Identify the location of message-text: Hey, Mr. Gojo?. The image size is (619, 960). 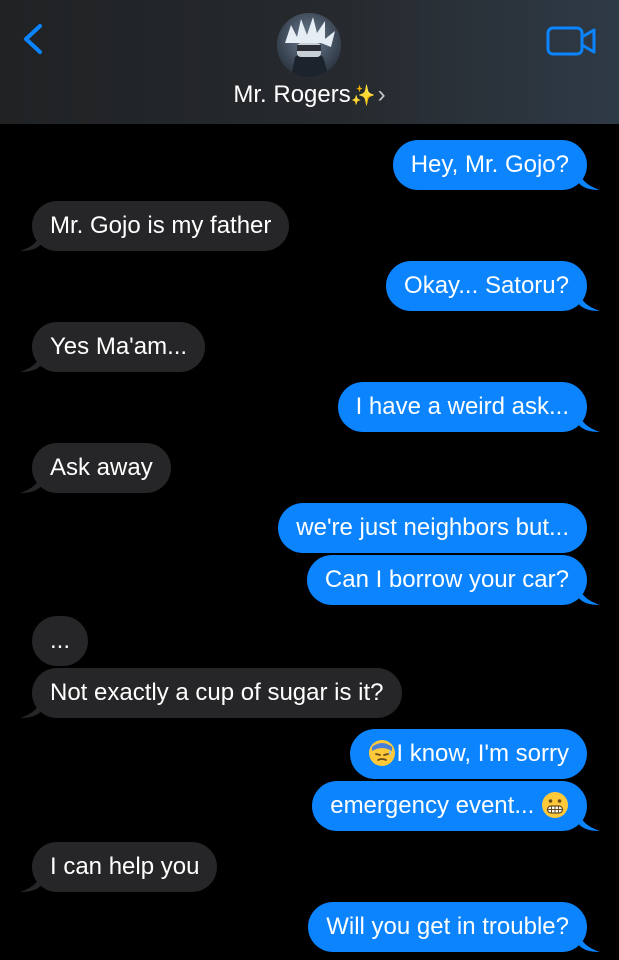
(489, 164).